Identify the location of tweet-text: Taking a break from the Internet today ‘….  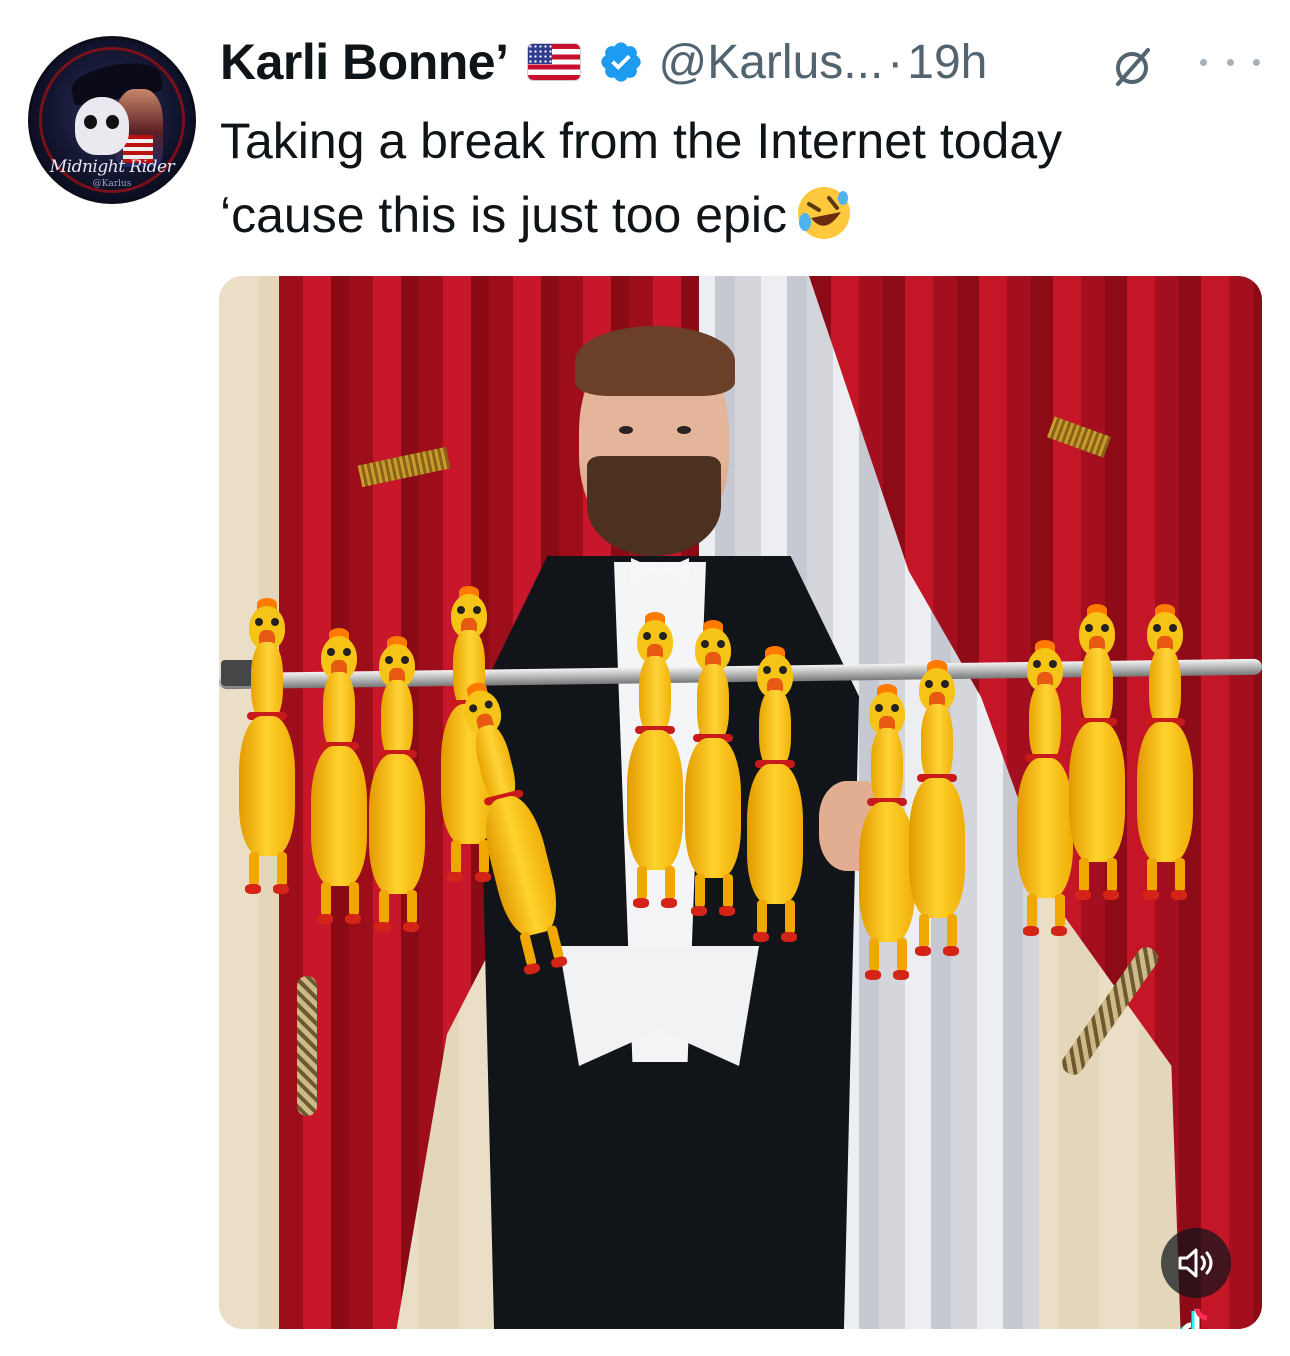
(740, 178).